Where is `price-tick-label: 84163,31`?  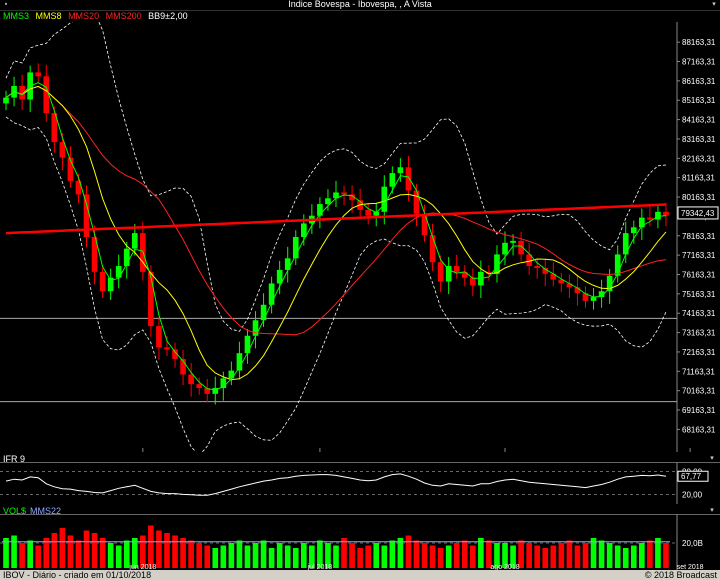
price-tick-label: 84163,31 is located at coordinates (699, 120).